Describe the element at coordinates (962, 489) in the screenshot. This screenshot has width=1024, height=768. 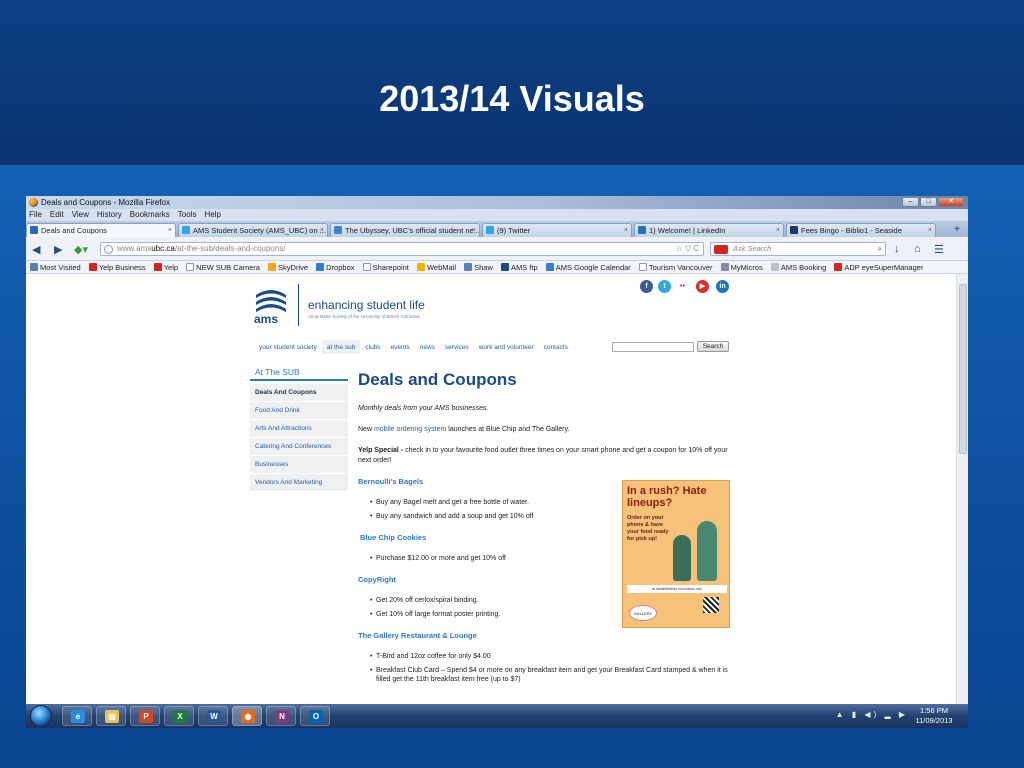
I see `vertical-scrollbar` at that location.